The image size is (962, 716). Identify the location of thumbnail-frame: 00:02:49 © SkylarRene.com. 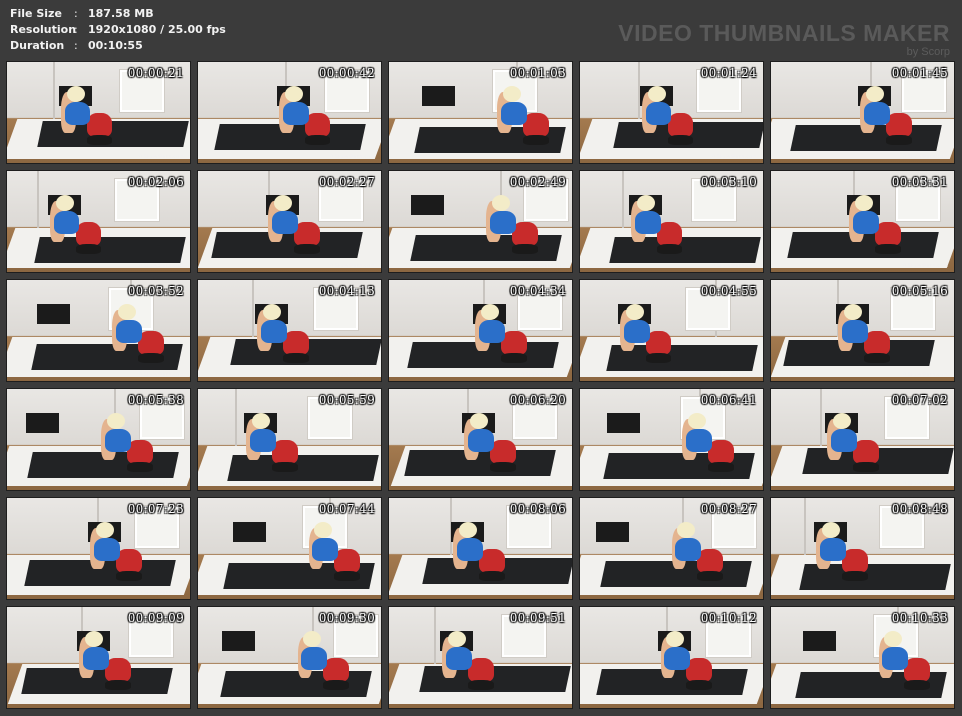
(480, 221).